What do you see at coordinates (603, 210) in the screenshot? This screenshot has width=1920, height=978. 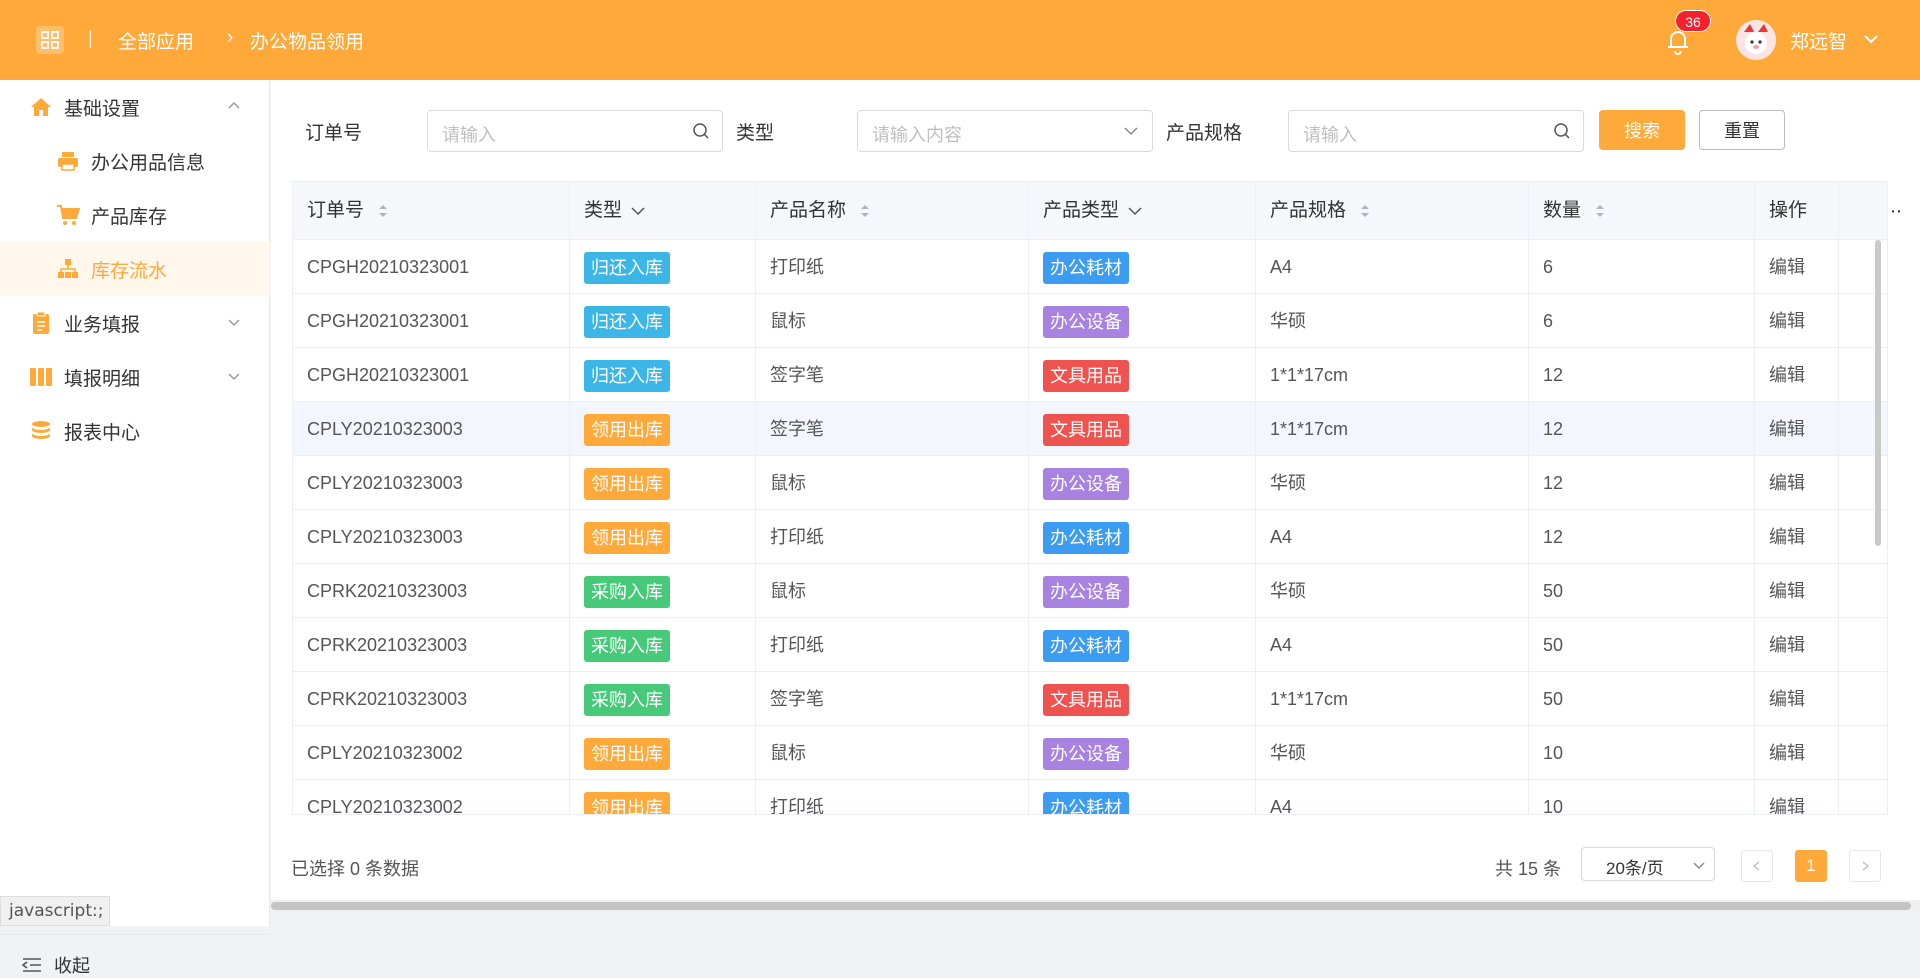 I see `column-header-label: 类型` at bounding box center [603, 210].